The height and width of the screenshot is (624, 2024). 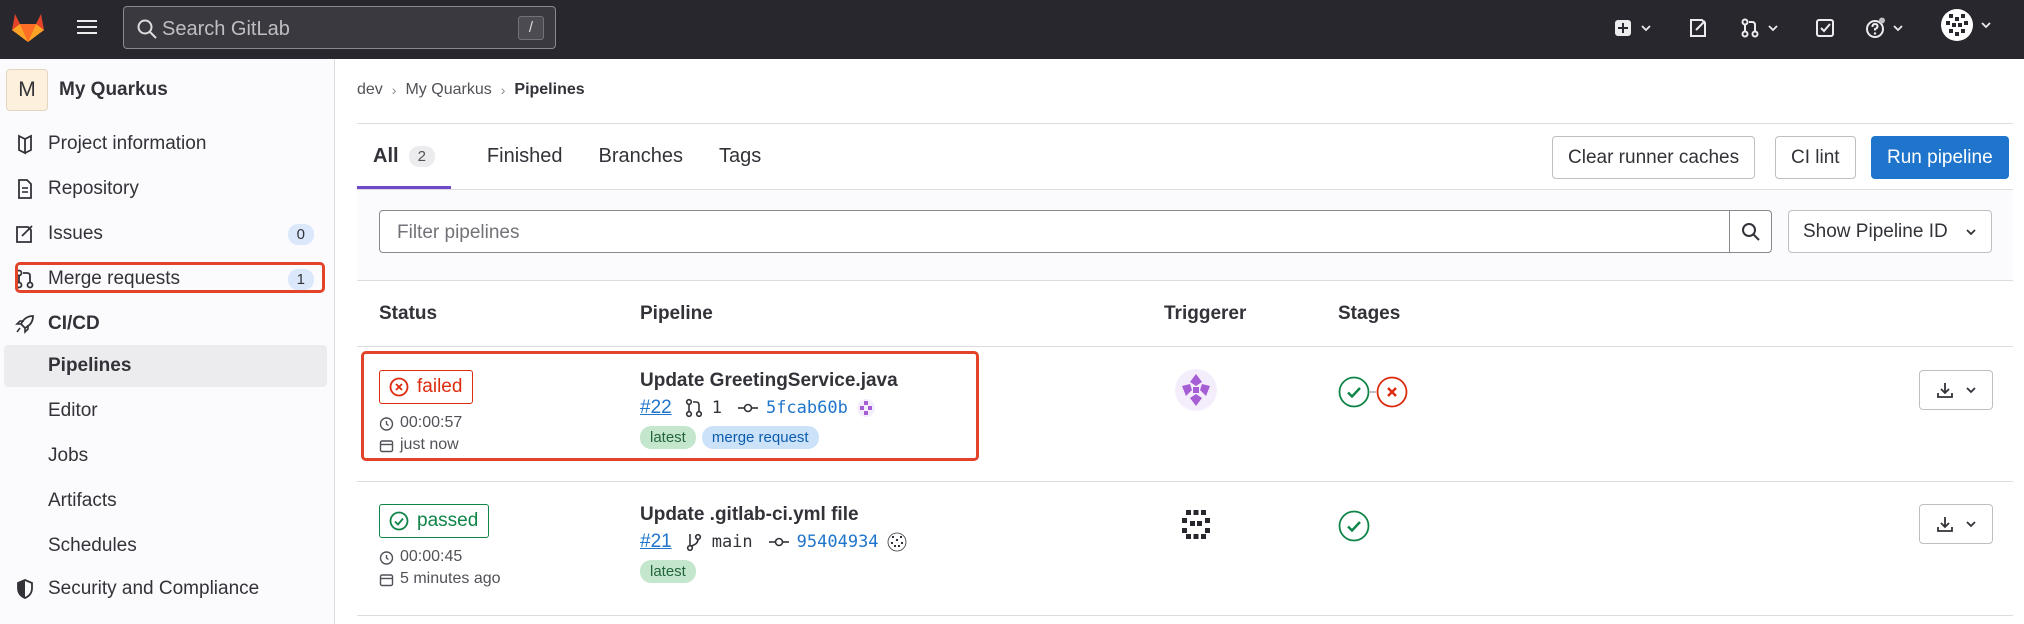 I want to click on commit-sha-link: 95404934, so click(x=838, y=542).